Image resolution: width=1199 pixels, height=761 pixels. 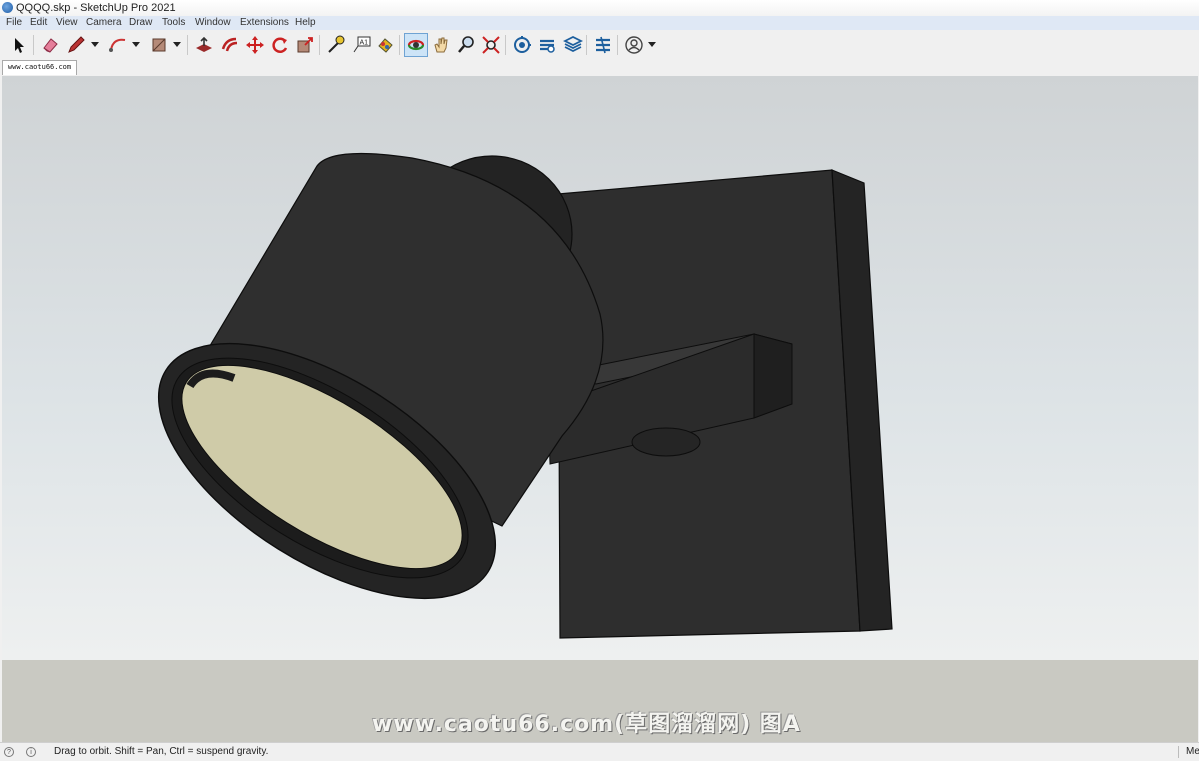 What do you see at coordinates (50, 45) in the screenshot?
I see `eraser-tool-icon` at bounding box center [50, 45].